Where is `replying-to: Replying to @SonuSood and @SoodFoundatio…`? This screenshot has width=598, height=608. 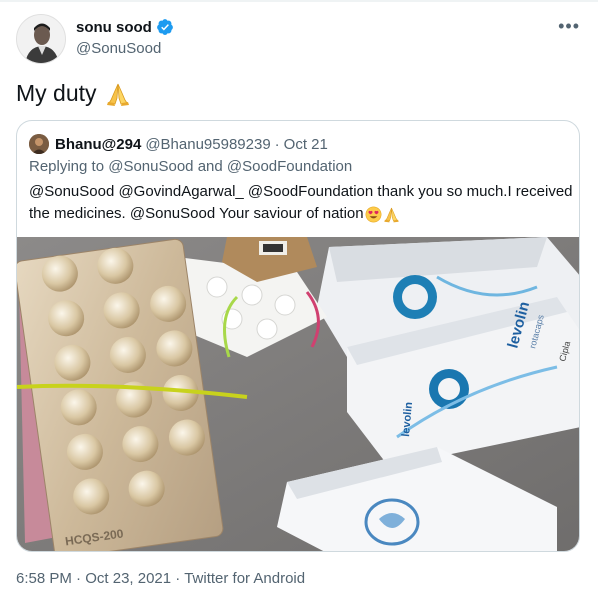
replying-to: Replying to @SonuSood and @SoodFoundatio… is located at coordinates (190, 166).